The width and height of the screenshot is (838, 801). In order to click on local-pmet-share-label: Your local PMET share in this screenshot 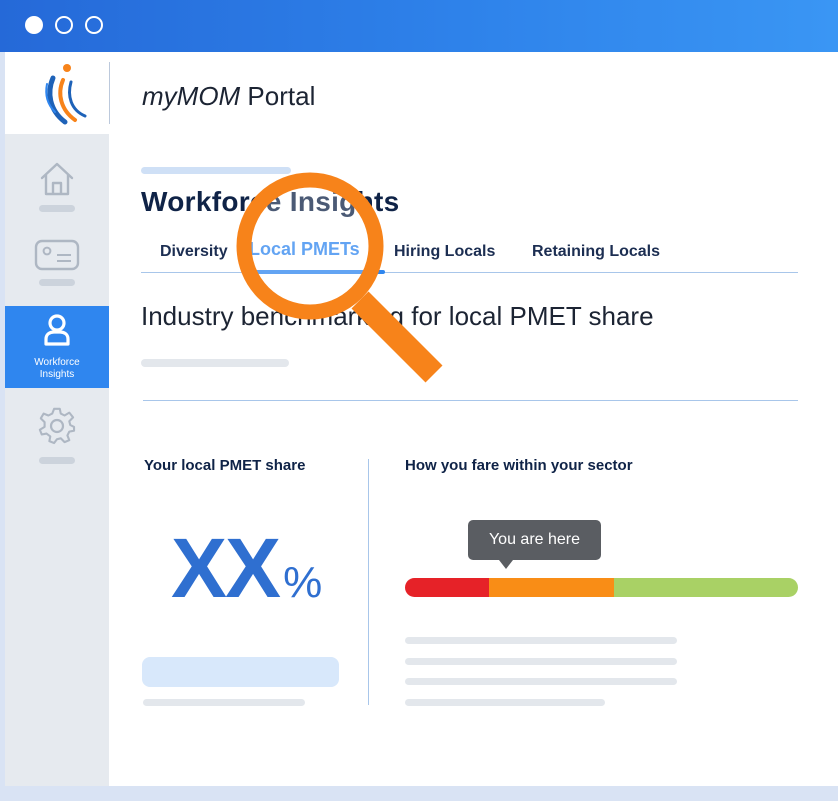, I will do `click(225, 465)`.